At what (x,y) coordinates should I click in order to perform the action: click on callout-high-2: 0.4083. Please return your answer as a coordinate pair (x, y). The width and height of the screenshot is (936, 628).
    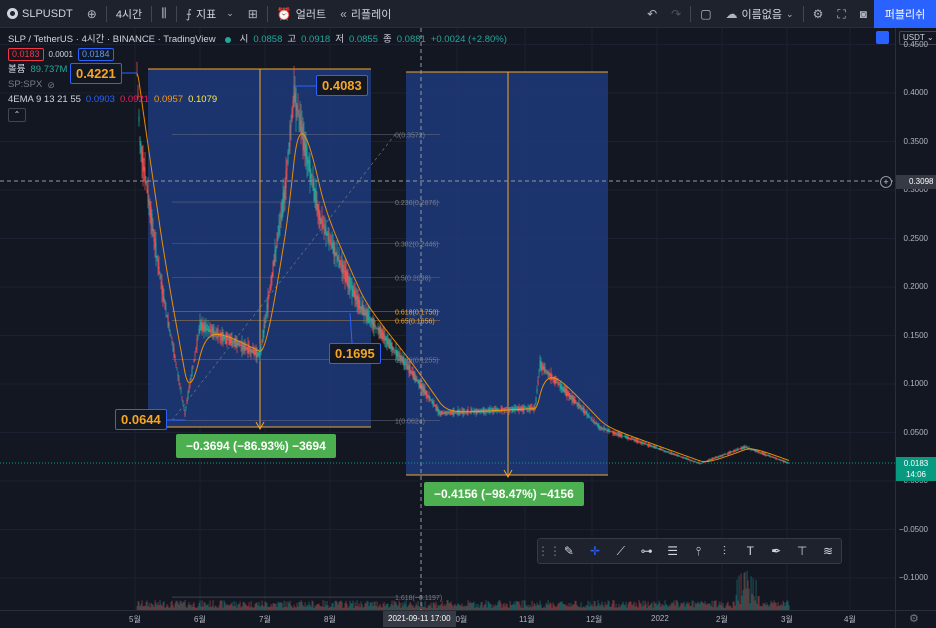
    Looking at the image, I should click on (342, 85).